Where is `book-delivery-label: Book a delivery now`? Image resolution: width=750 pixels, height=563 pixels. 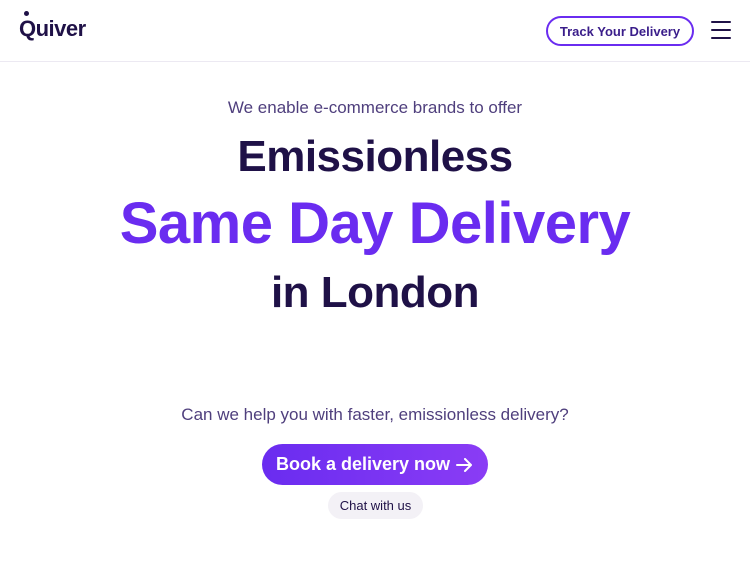
book-delivery-label: Book a delivery now is located at coordinates (363, 464).